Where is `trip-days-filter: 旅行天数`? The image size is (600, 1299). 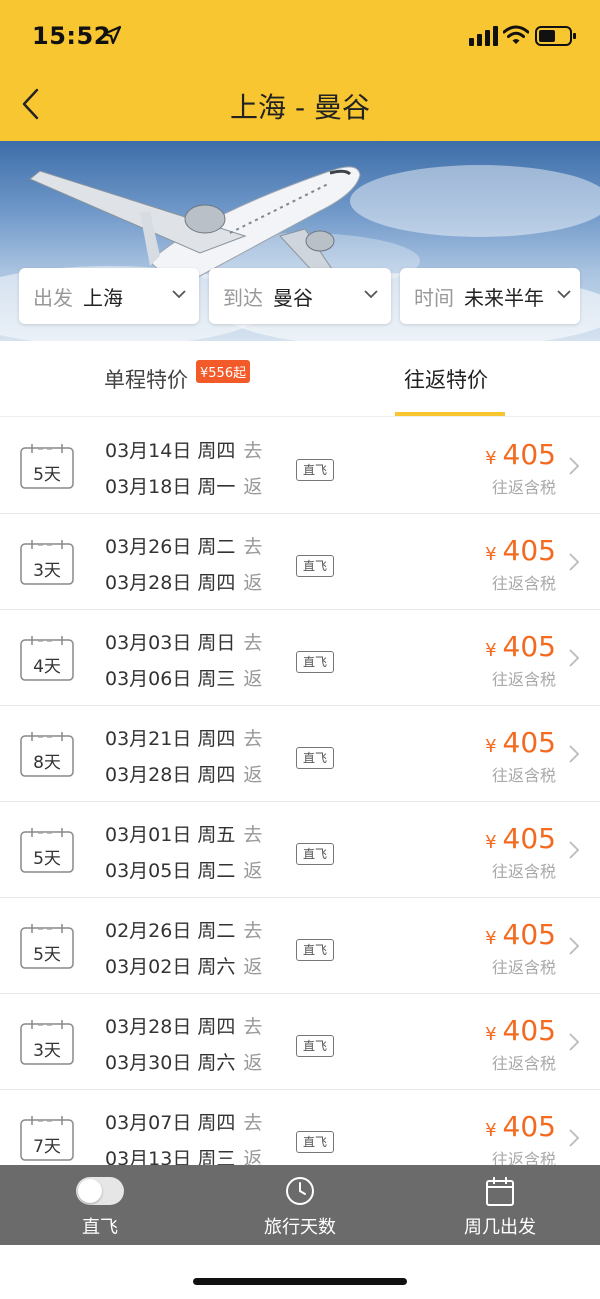
trip-days-filter: 旅行天数 is located at coordinates (300, 1205).